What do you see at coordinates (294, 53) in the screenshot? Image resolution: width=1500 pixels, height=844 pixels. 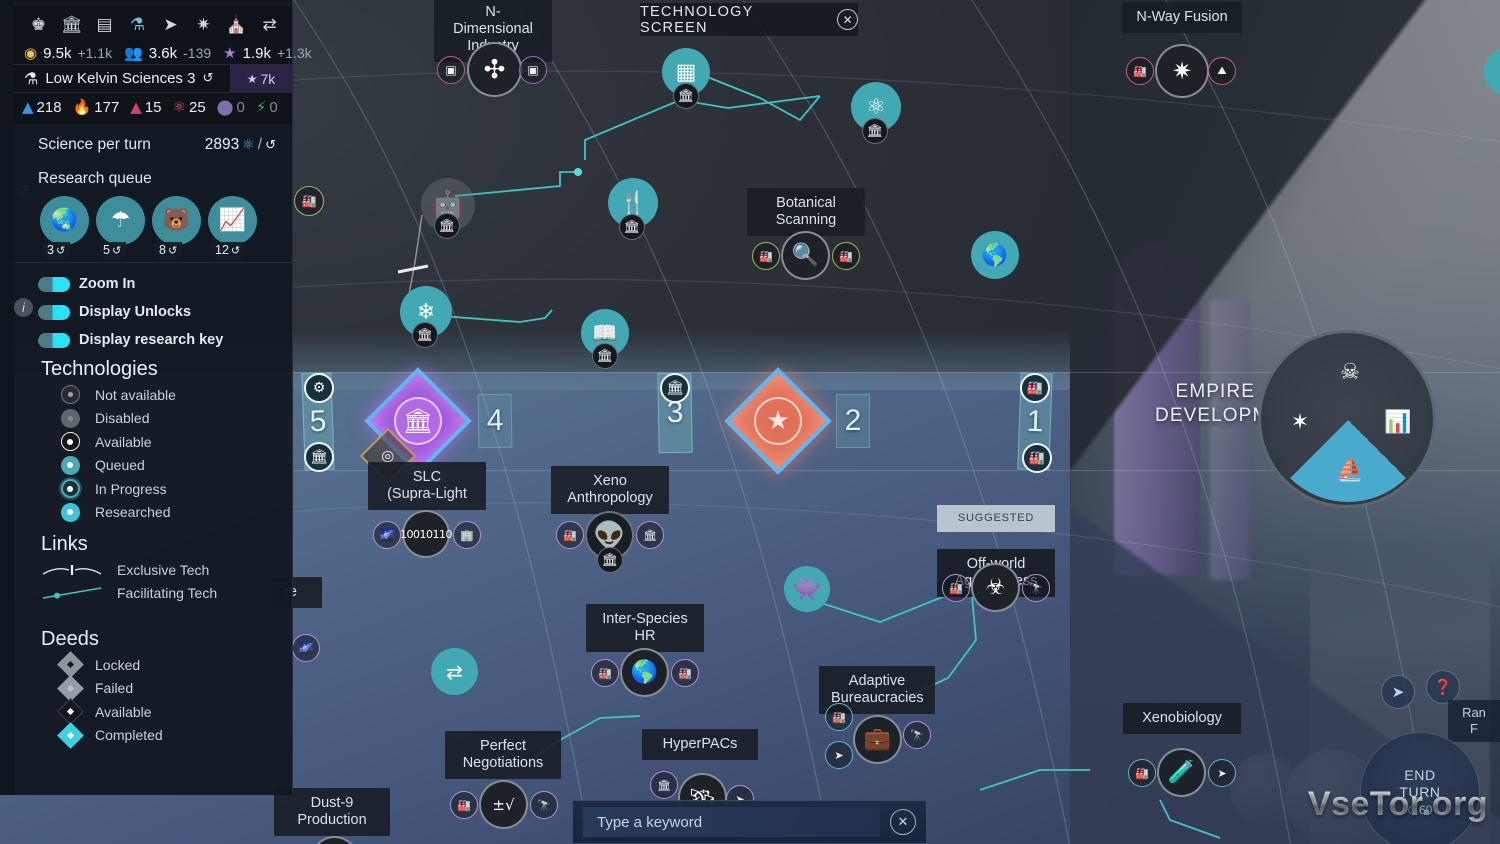 I see `influence-delta: +1.3k` at bounding box center [294, 53].